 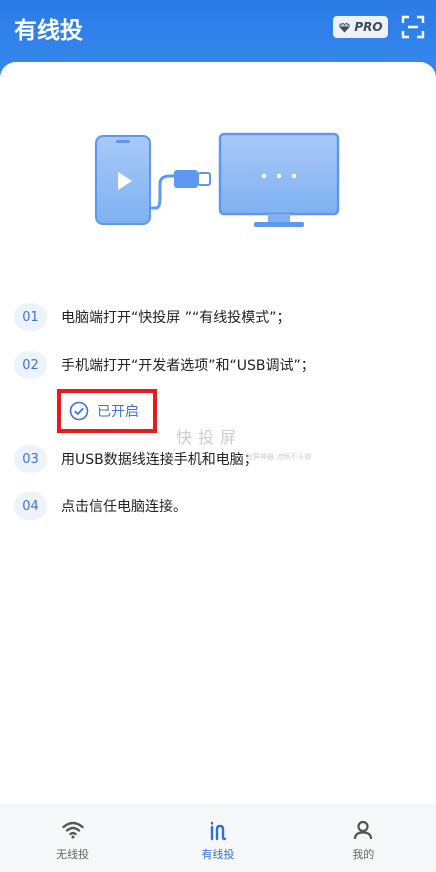 What do you see at coordinates (30, 317) in the screenshot?
I see `step-number: 01` at bounding box center [30, 317].